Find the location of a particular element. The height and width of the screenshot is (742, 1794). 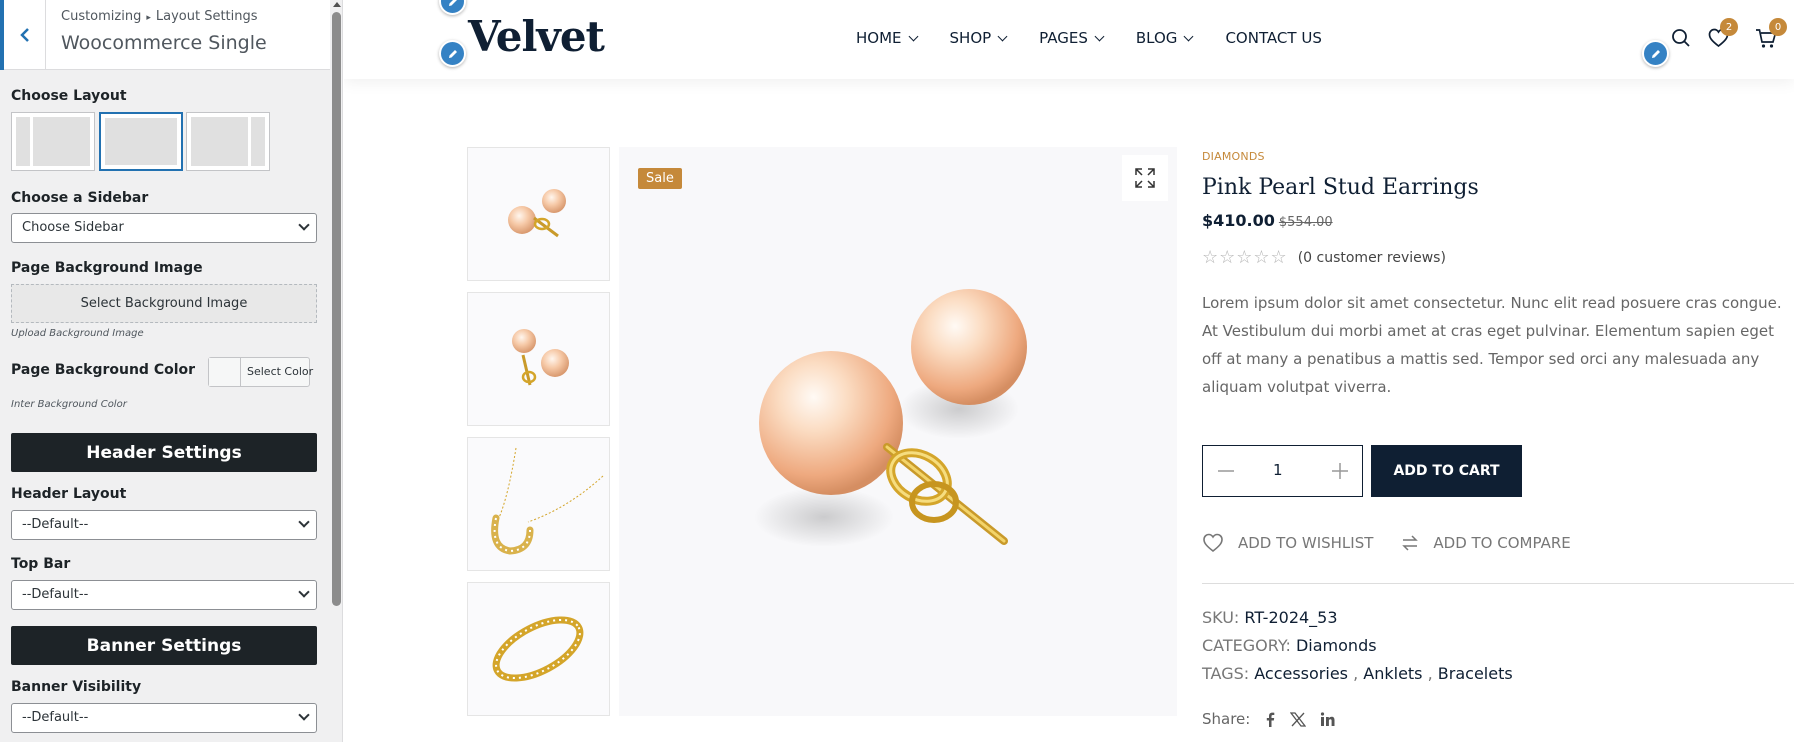

nav-item-home: HOME is located at coordinates (887, 38).